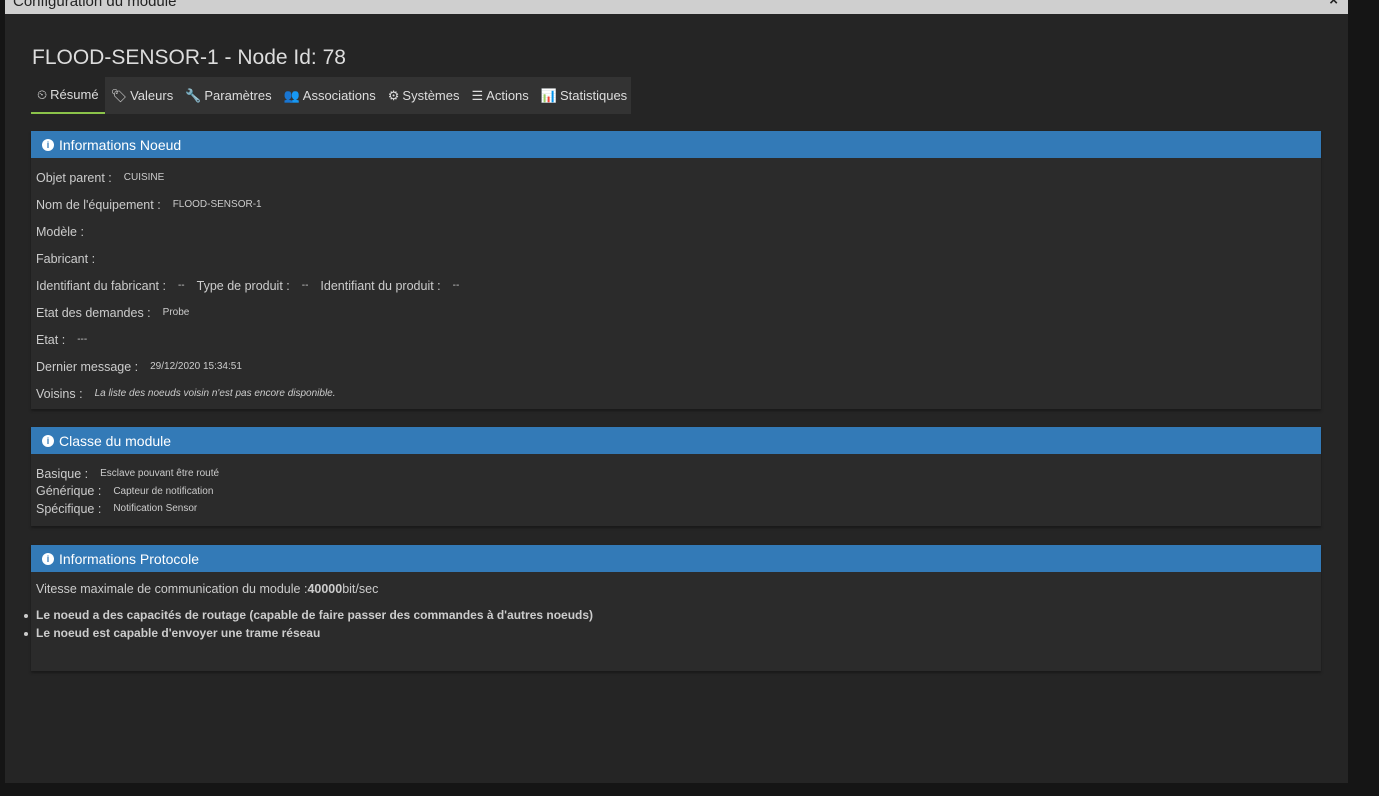 This screenshot has width=1379, height=796. What do you see at coordinates (163, 491) in the screenshot?
I see `value: Capteur de notification` at bounding box center [163, 491].